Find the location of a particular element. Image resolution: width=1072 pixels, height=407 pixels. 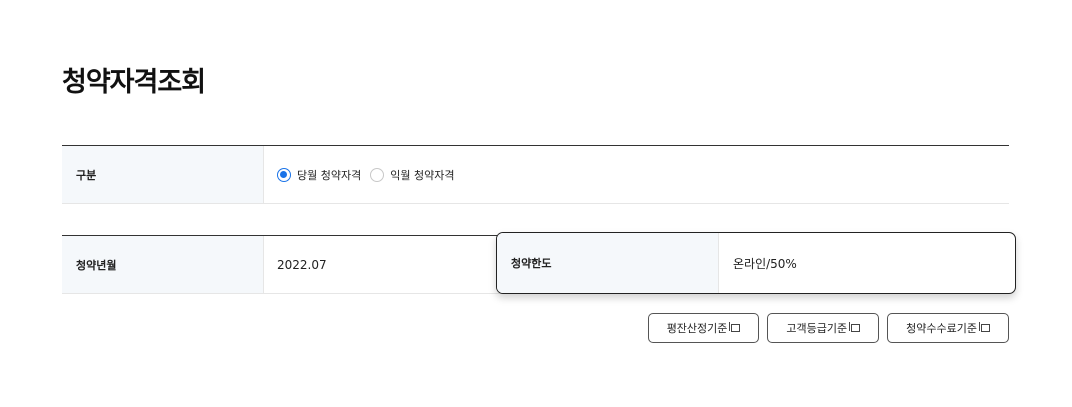

category-row: 구분 당월 청약자격 익월 청약자격 is located at coordinates (535, 175).